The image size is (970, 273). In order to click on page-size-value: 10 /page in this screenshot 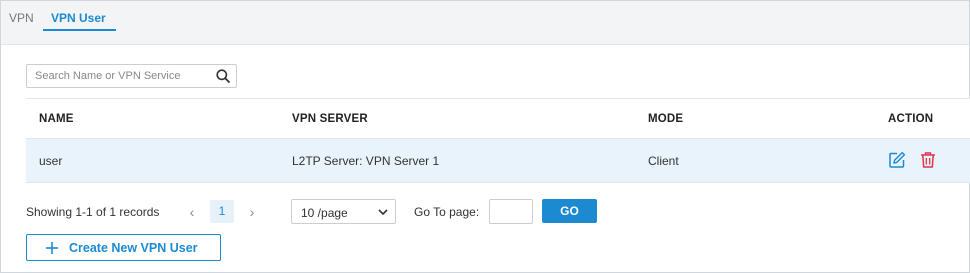, I will do `click(324, 213)`.